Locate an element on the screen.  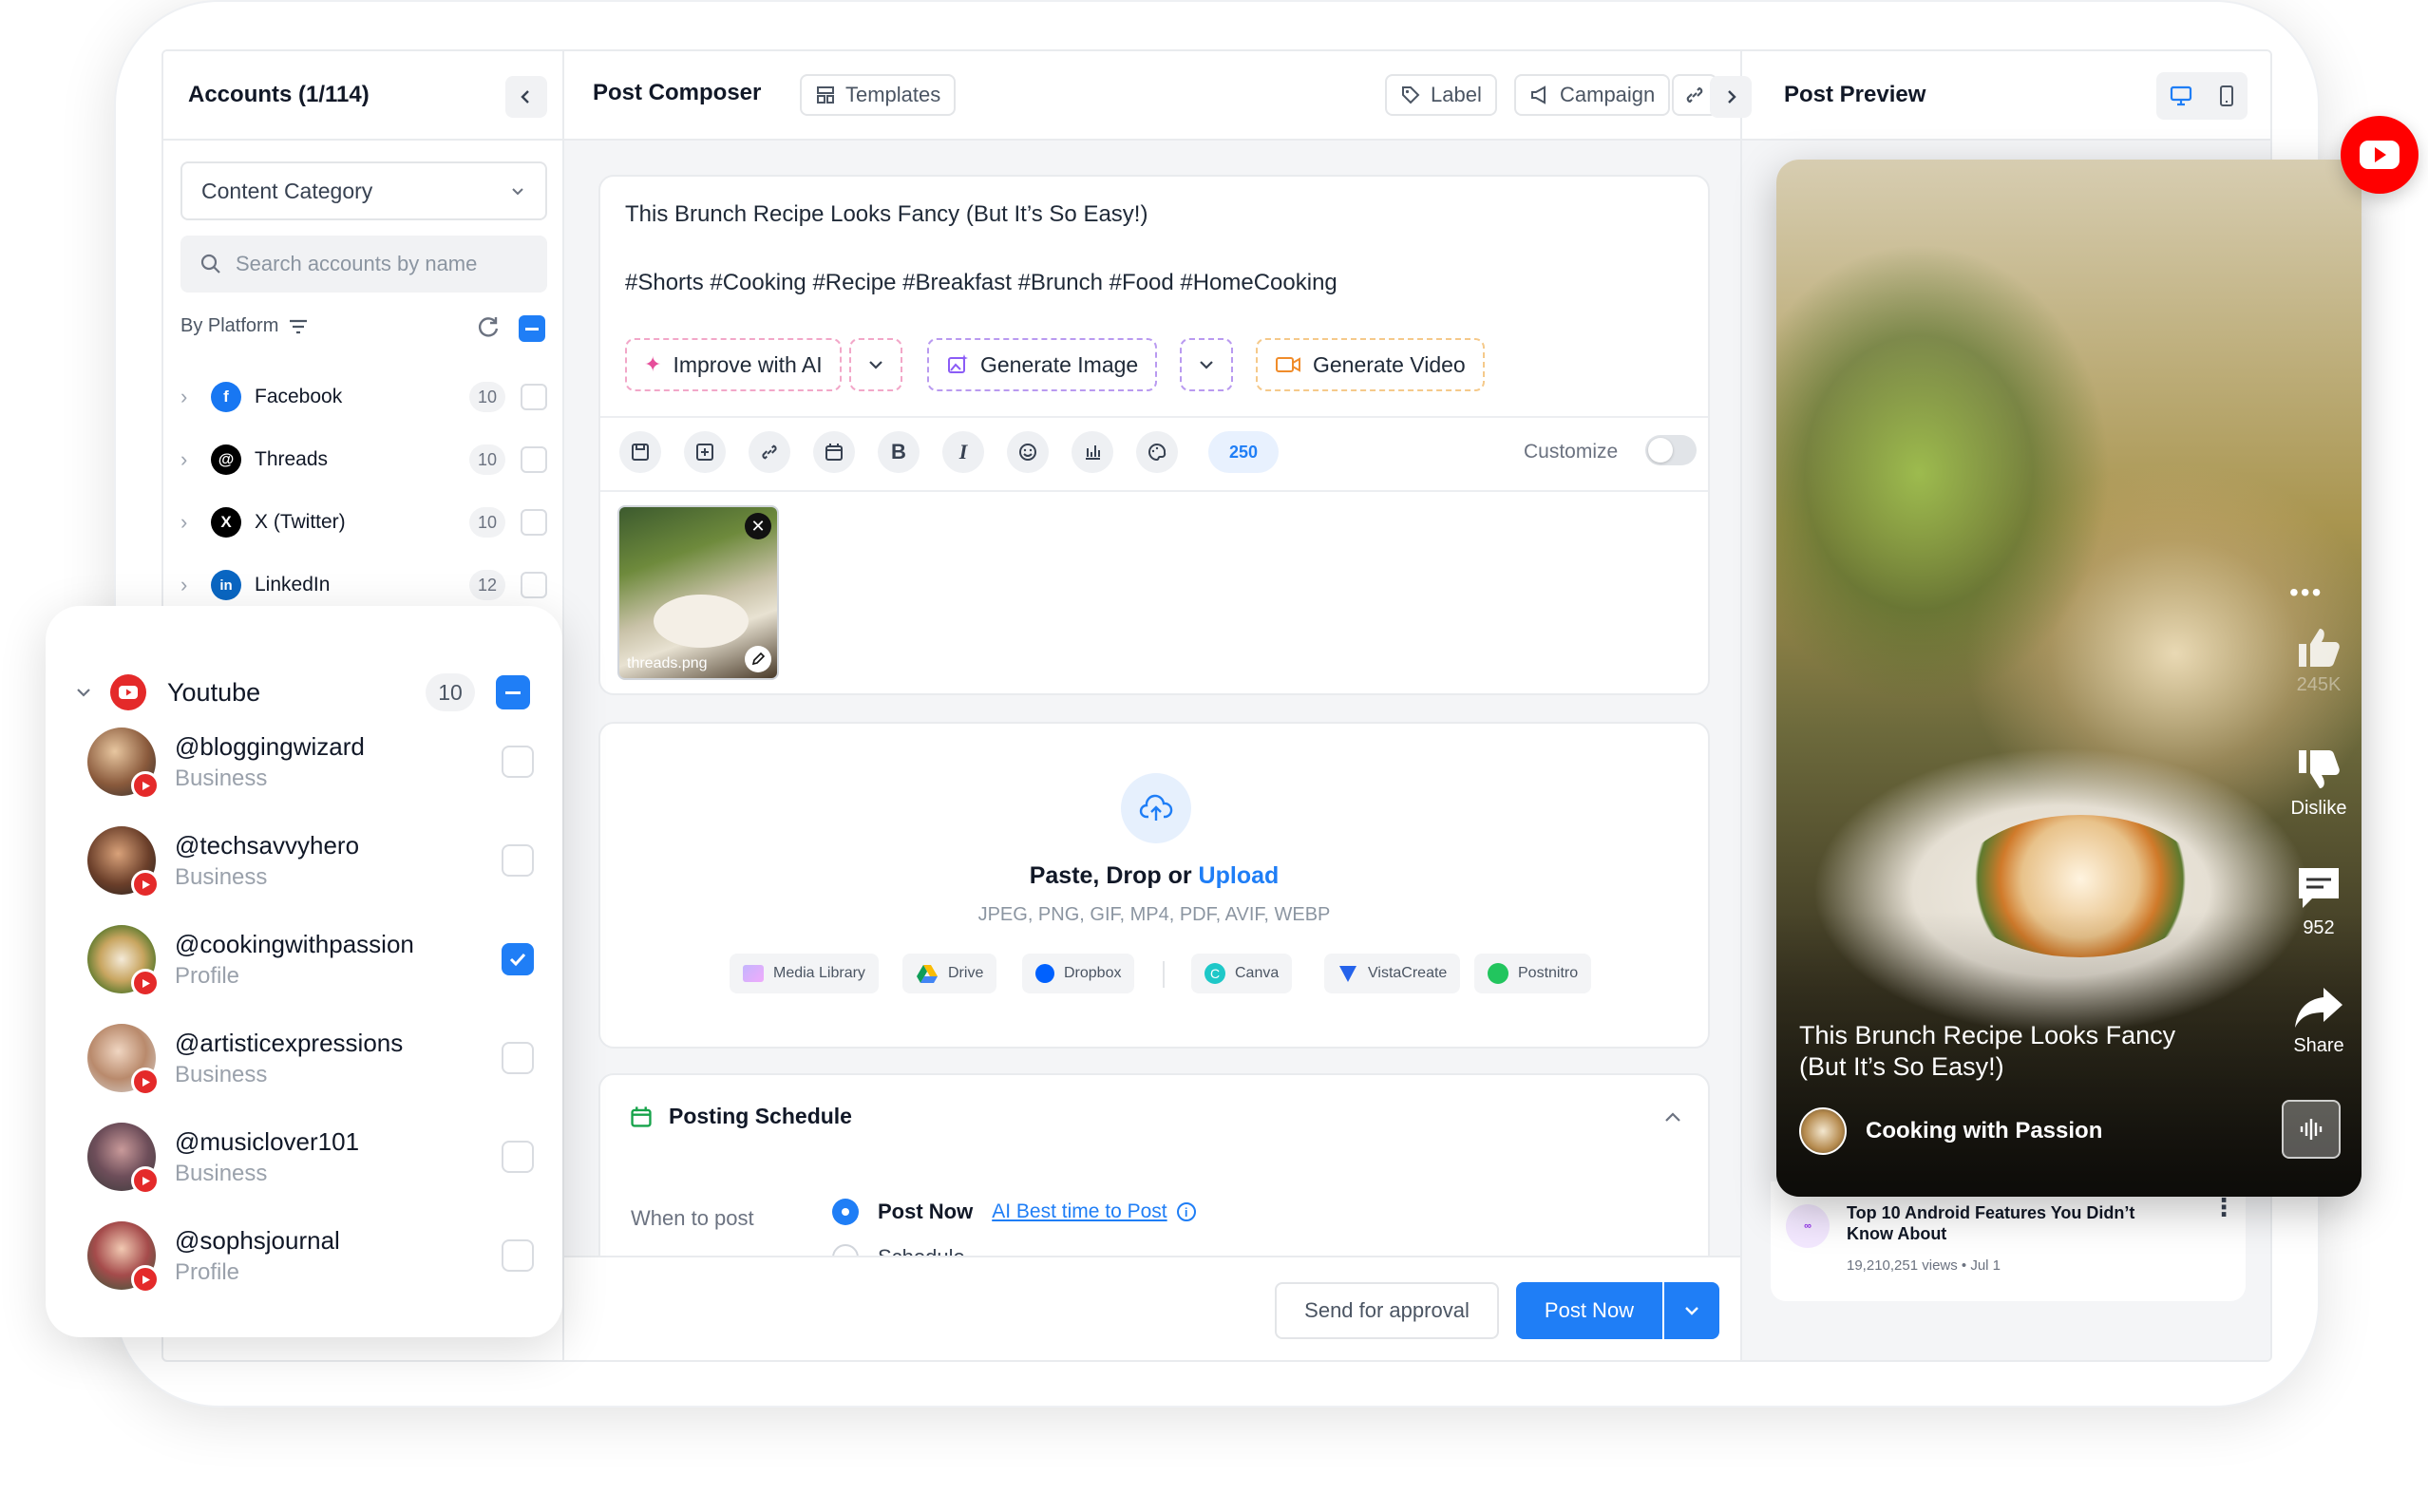
account-row: @musiclover101 Business is located at coordinates (310, 1157).